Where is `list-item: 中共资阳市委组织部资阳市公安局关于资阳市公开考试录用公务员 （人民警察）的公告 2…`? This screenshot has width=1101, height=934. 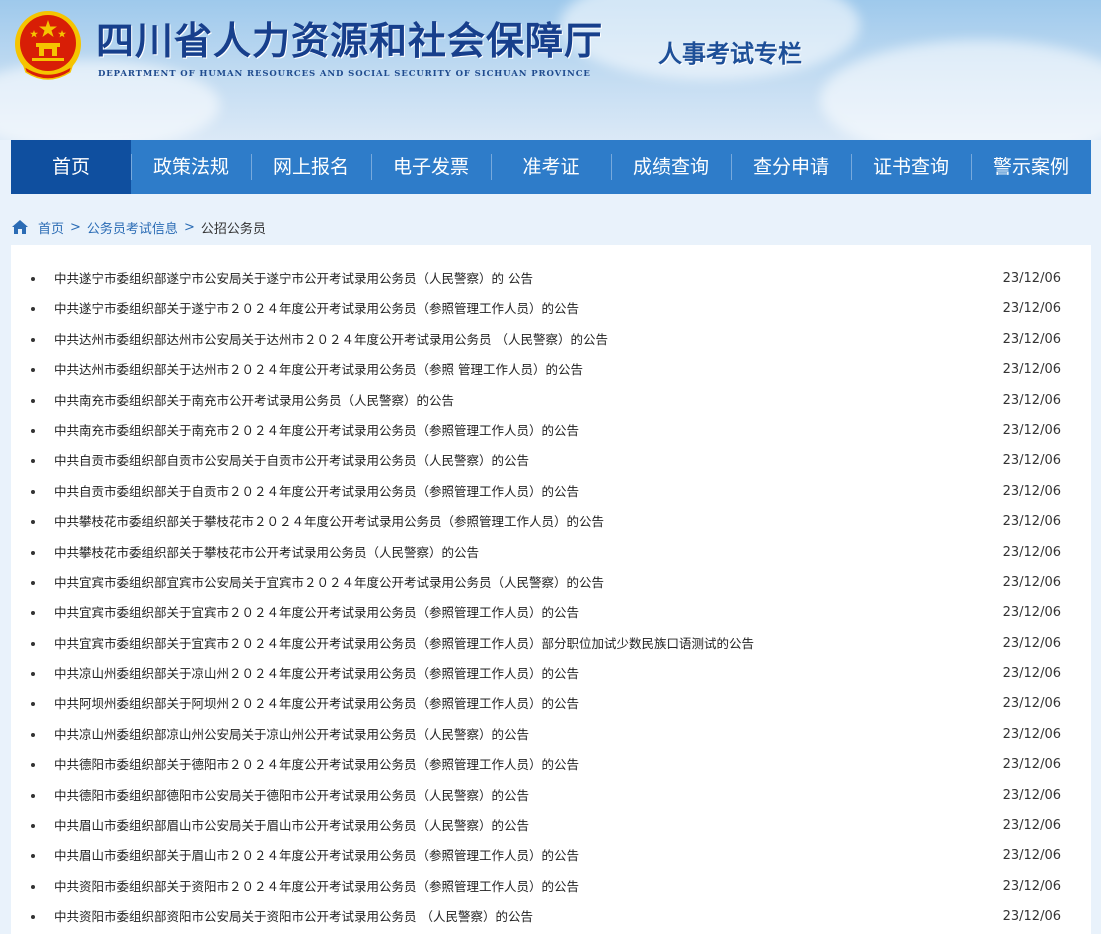
list-item: 中共资阳市委组织部资阳市公安局关于资阳市公开考试录用公务员 （人民警察）的公告 2… is located at coordinates (551, 917).